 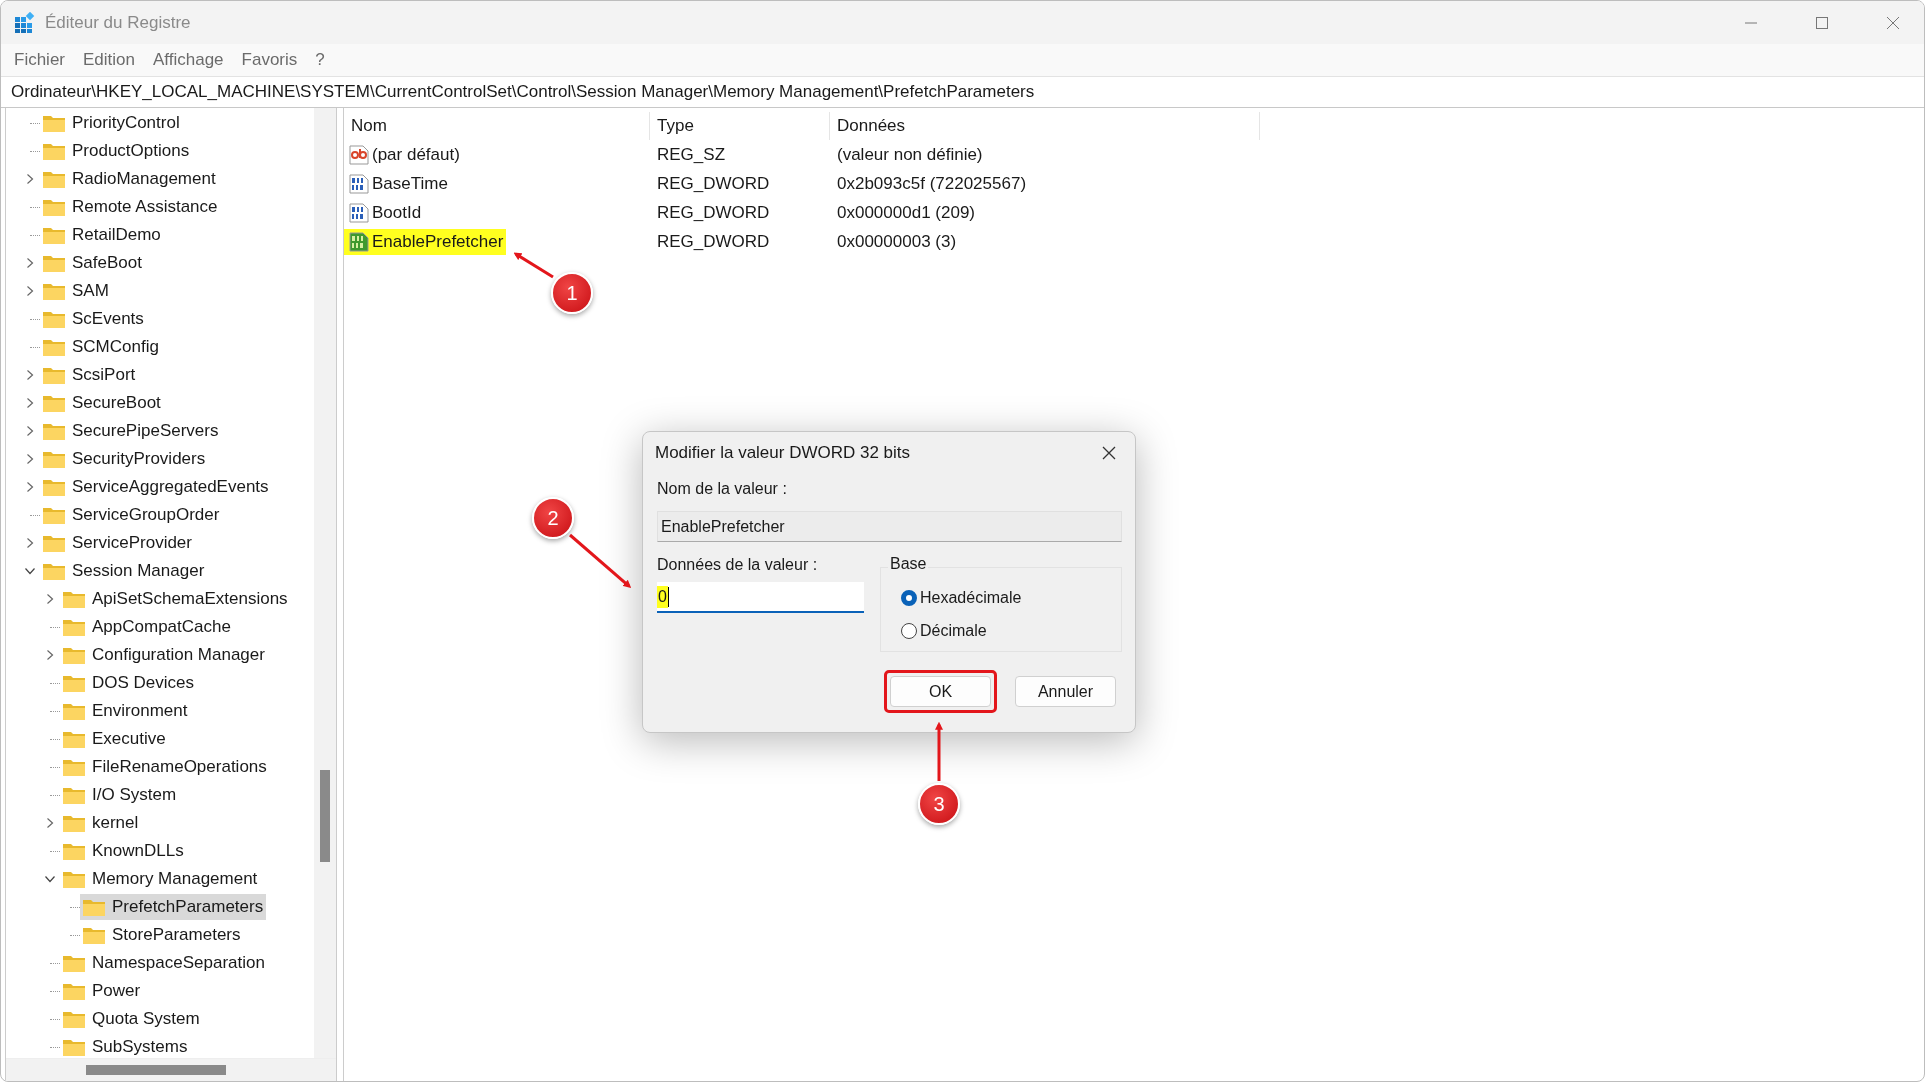 I want to click on tree-item: PriorityControl, so click(x=111, y=123).